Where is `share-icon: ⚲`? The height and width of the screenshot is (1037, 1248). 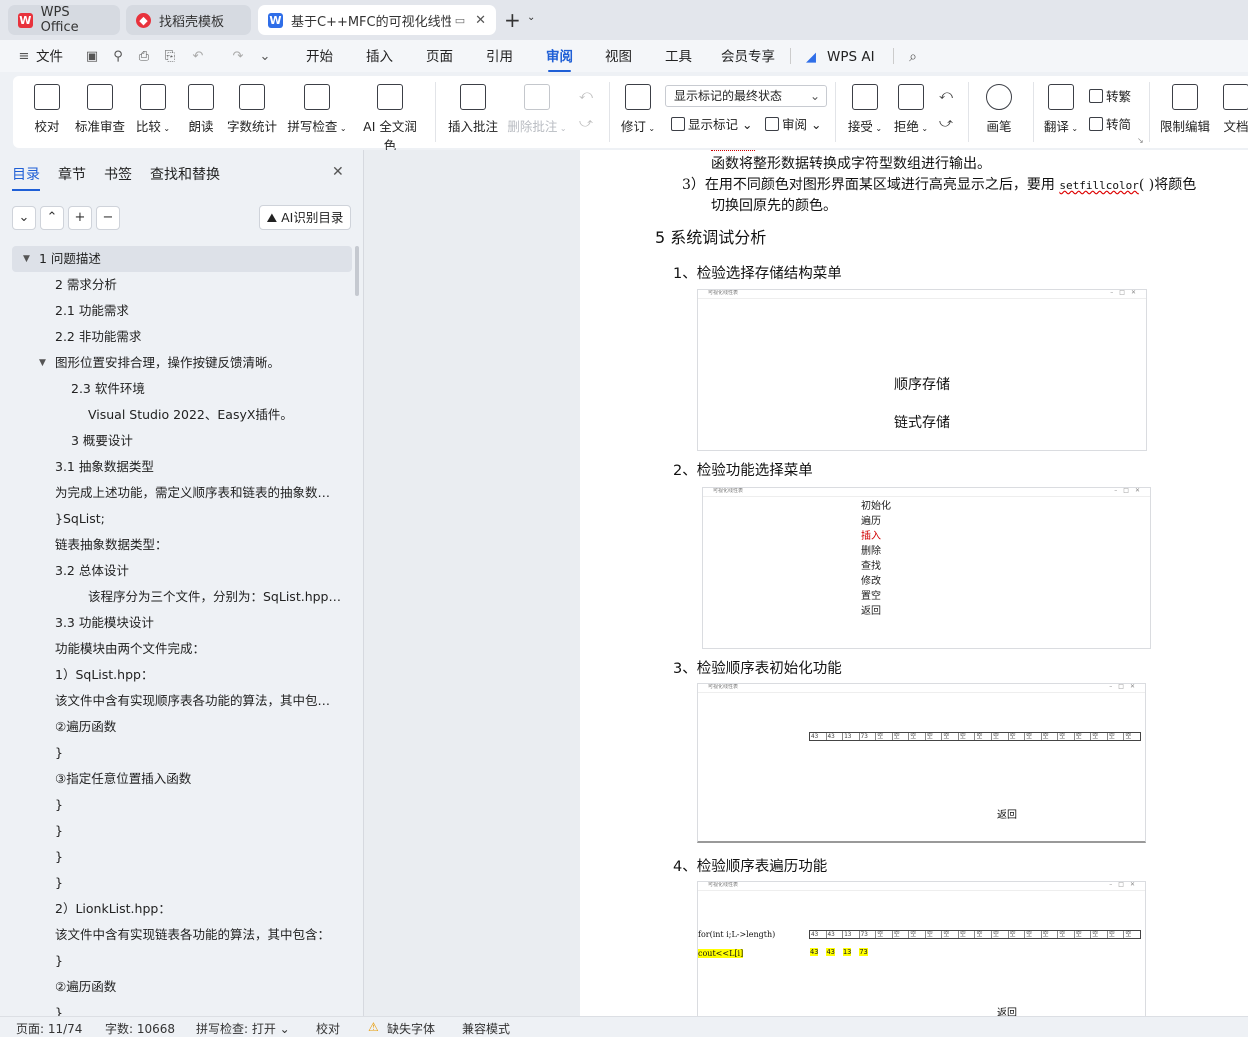
share-icon: ⚲ is located at coordinates (118, 57).